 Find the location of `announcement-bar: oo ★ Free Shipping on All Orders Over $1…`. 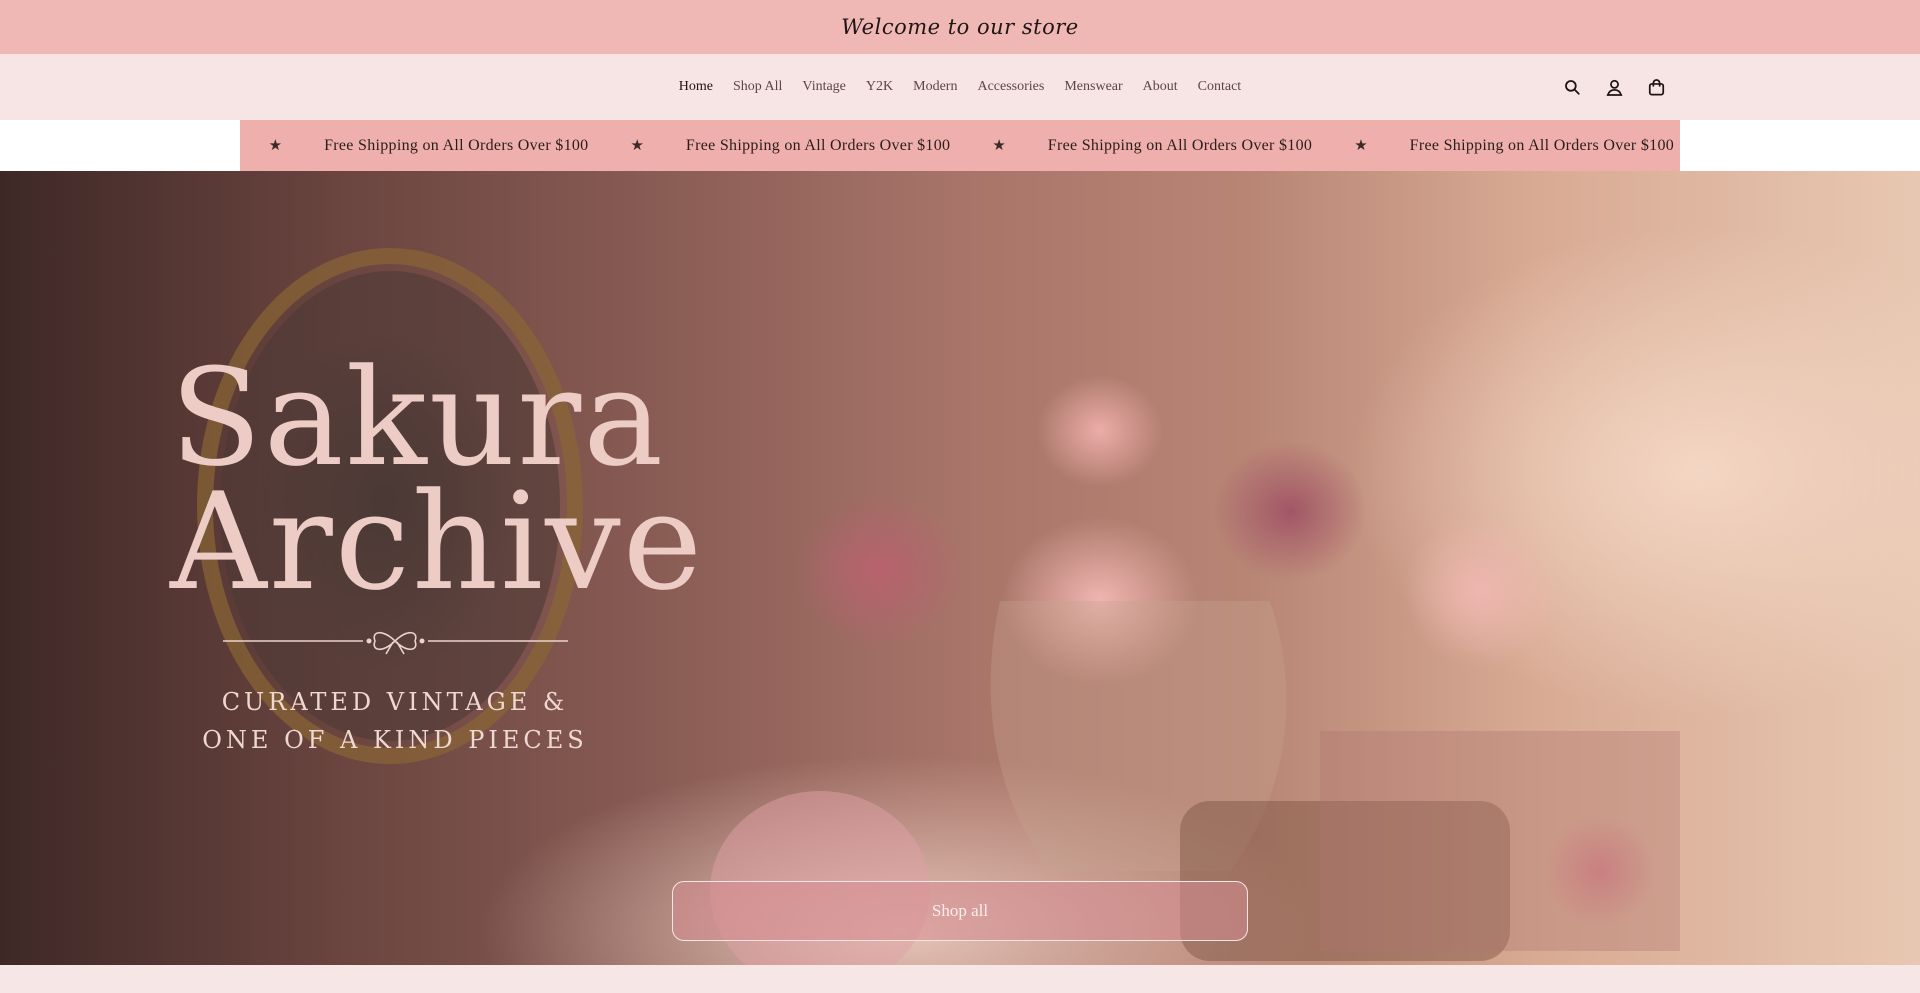

announcement-bar: oo ★ Free Shipping on All Orders Over $1… is located at coordinates (960, 145).